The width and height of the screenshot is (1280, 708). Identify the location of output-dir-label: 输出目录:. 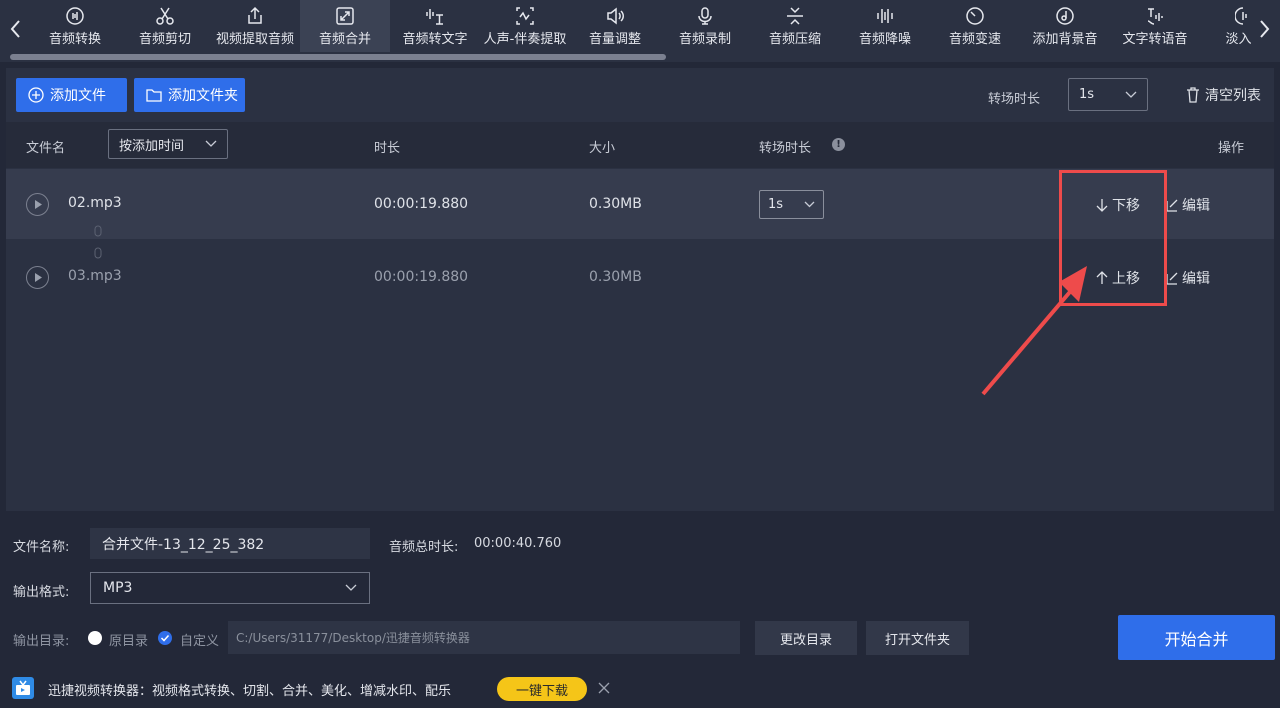
(41, 641).